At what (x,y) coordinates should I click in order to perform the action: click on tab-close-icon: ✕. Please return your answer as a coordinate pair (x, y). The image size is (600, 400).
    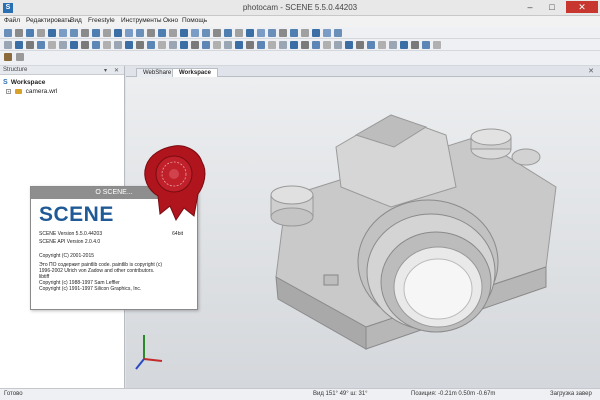
    Looking at the image, I should click on (591, 71).